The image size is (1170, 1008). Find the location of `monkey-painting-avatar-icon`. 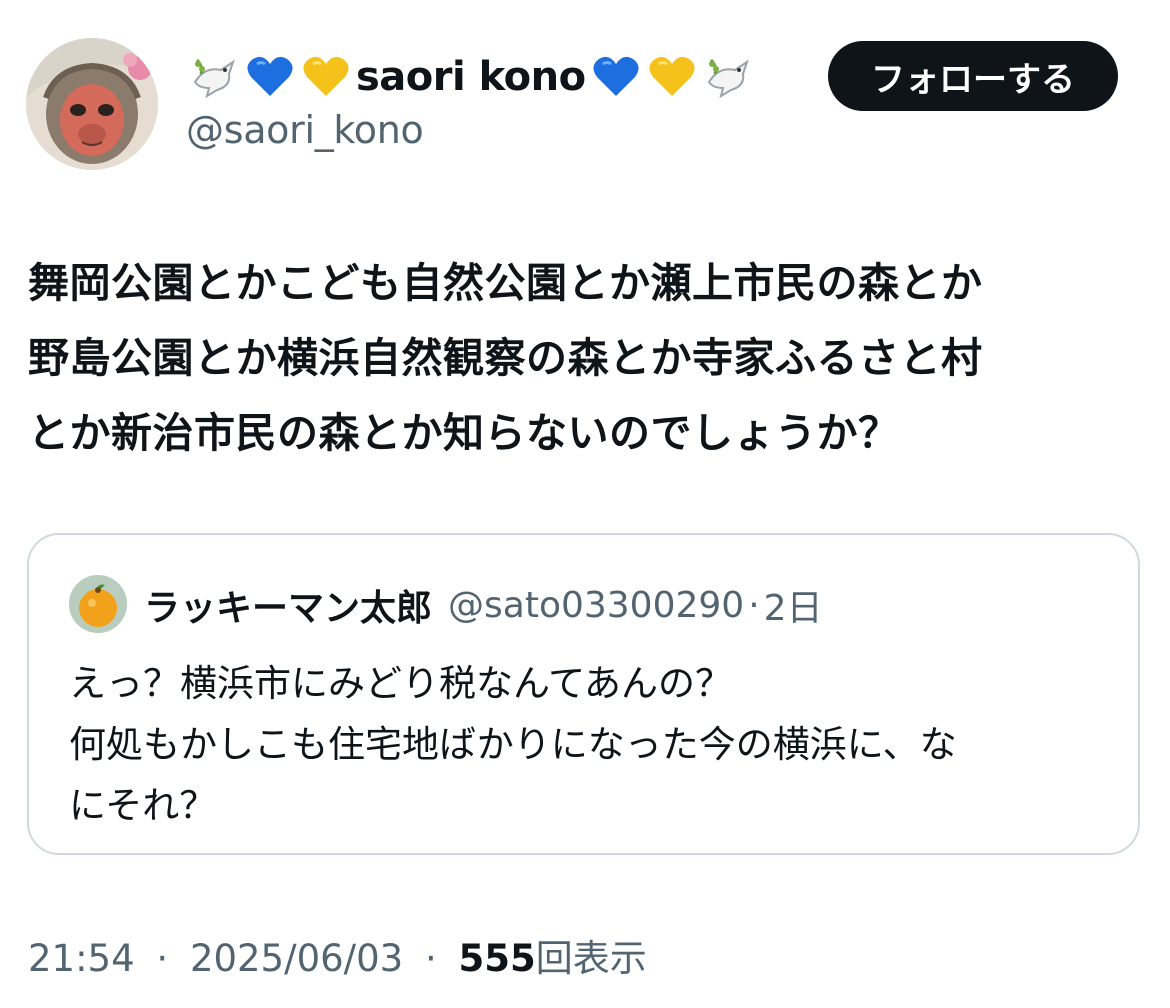

monkey-painting-avatar-icon is located at coordinates (92, 104).